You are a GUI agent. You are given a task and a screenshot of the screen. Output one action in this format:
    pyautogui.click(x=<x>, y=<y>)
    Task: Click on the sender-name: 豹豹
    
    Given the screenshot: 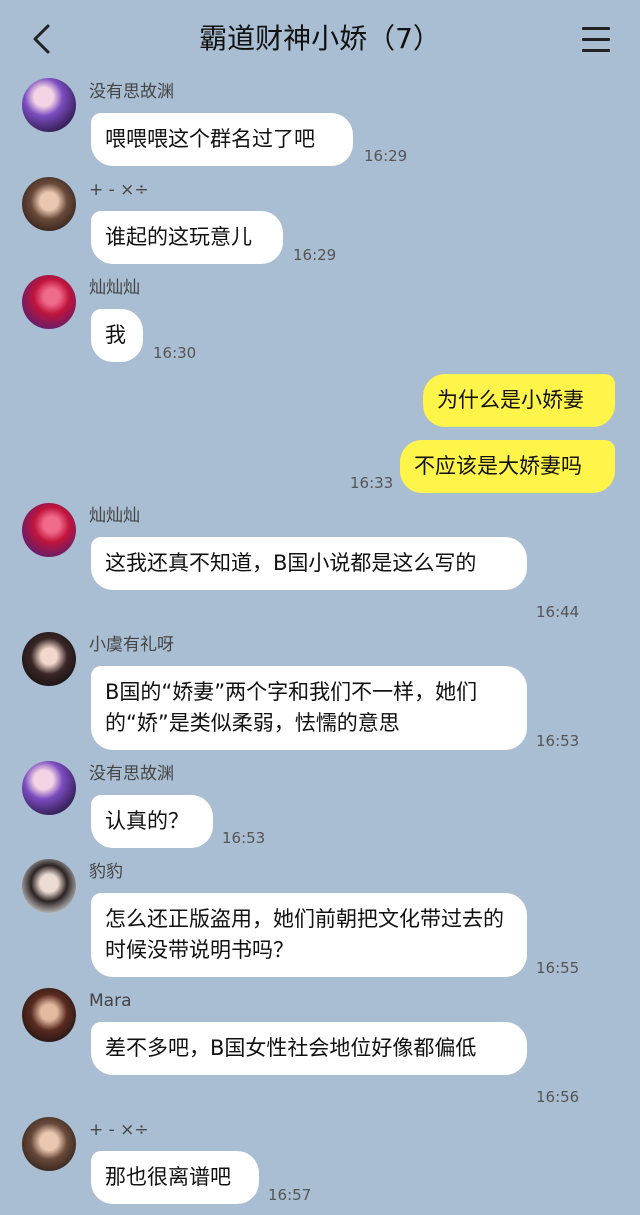 What is the action you would take?
    pyautogui.click(x=106, y=872)
    